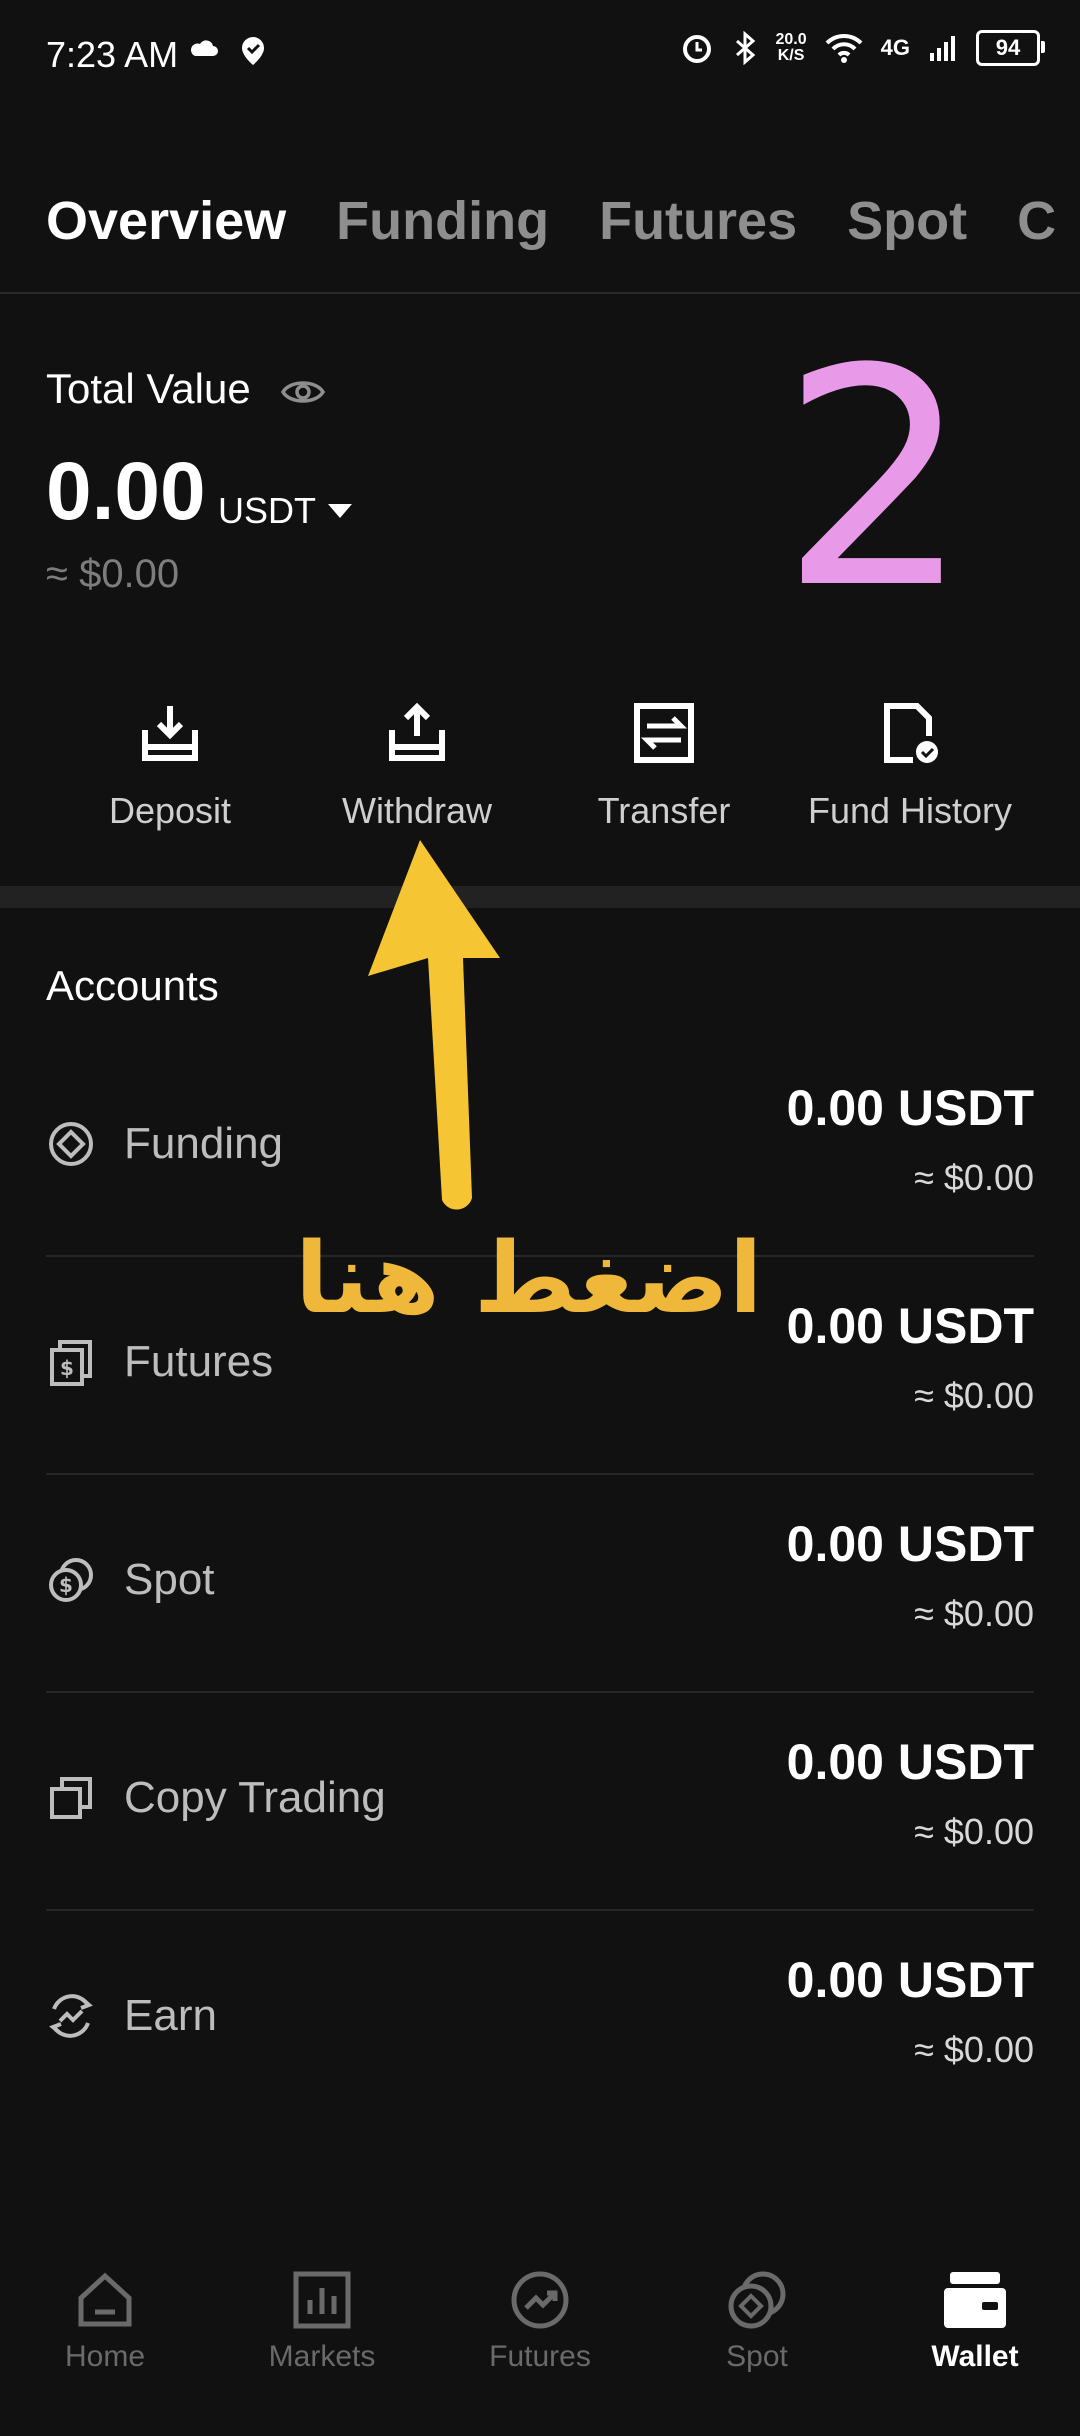 Image resolution: width=1080 pixels, height=2436 pixels. What do you see at coordinates (745, 48) in the screenshot?
I see `bluetooth-icon` at bounding box center [745, 48].